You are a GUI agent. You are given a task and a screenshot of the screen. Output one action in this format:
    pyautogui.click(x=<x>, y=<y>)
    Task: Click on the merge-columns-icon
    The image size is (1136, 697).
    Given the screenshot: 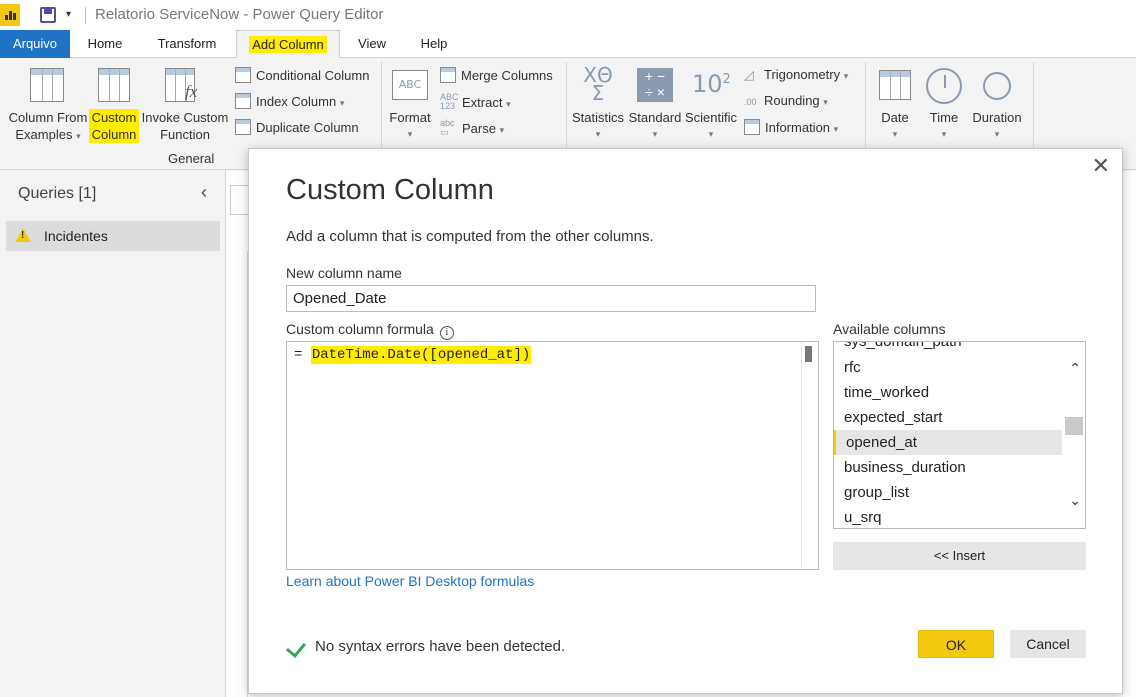 What is the action you would take?
    pyautogui.click(x=448, y=75)
    